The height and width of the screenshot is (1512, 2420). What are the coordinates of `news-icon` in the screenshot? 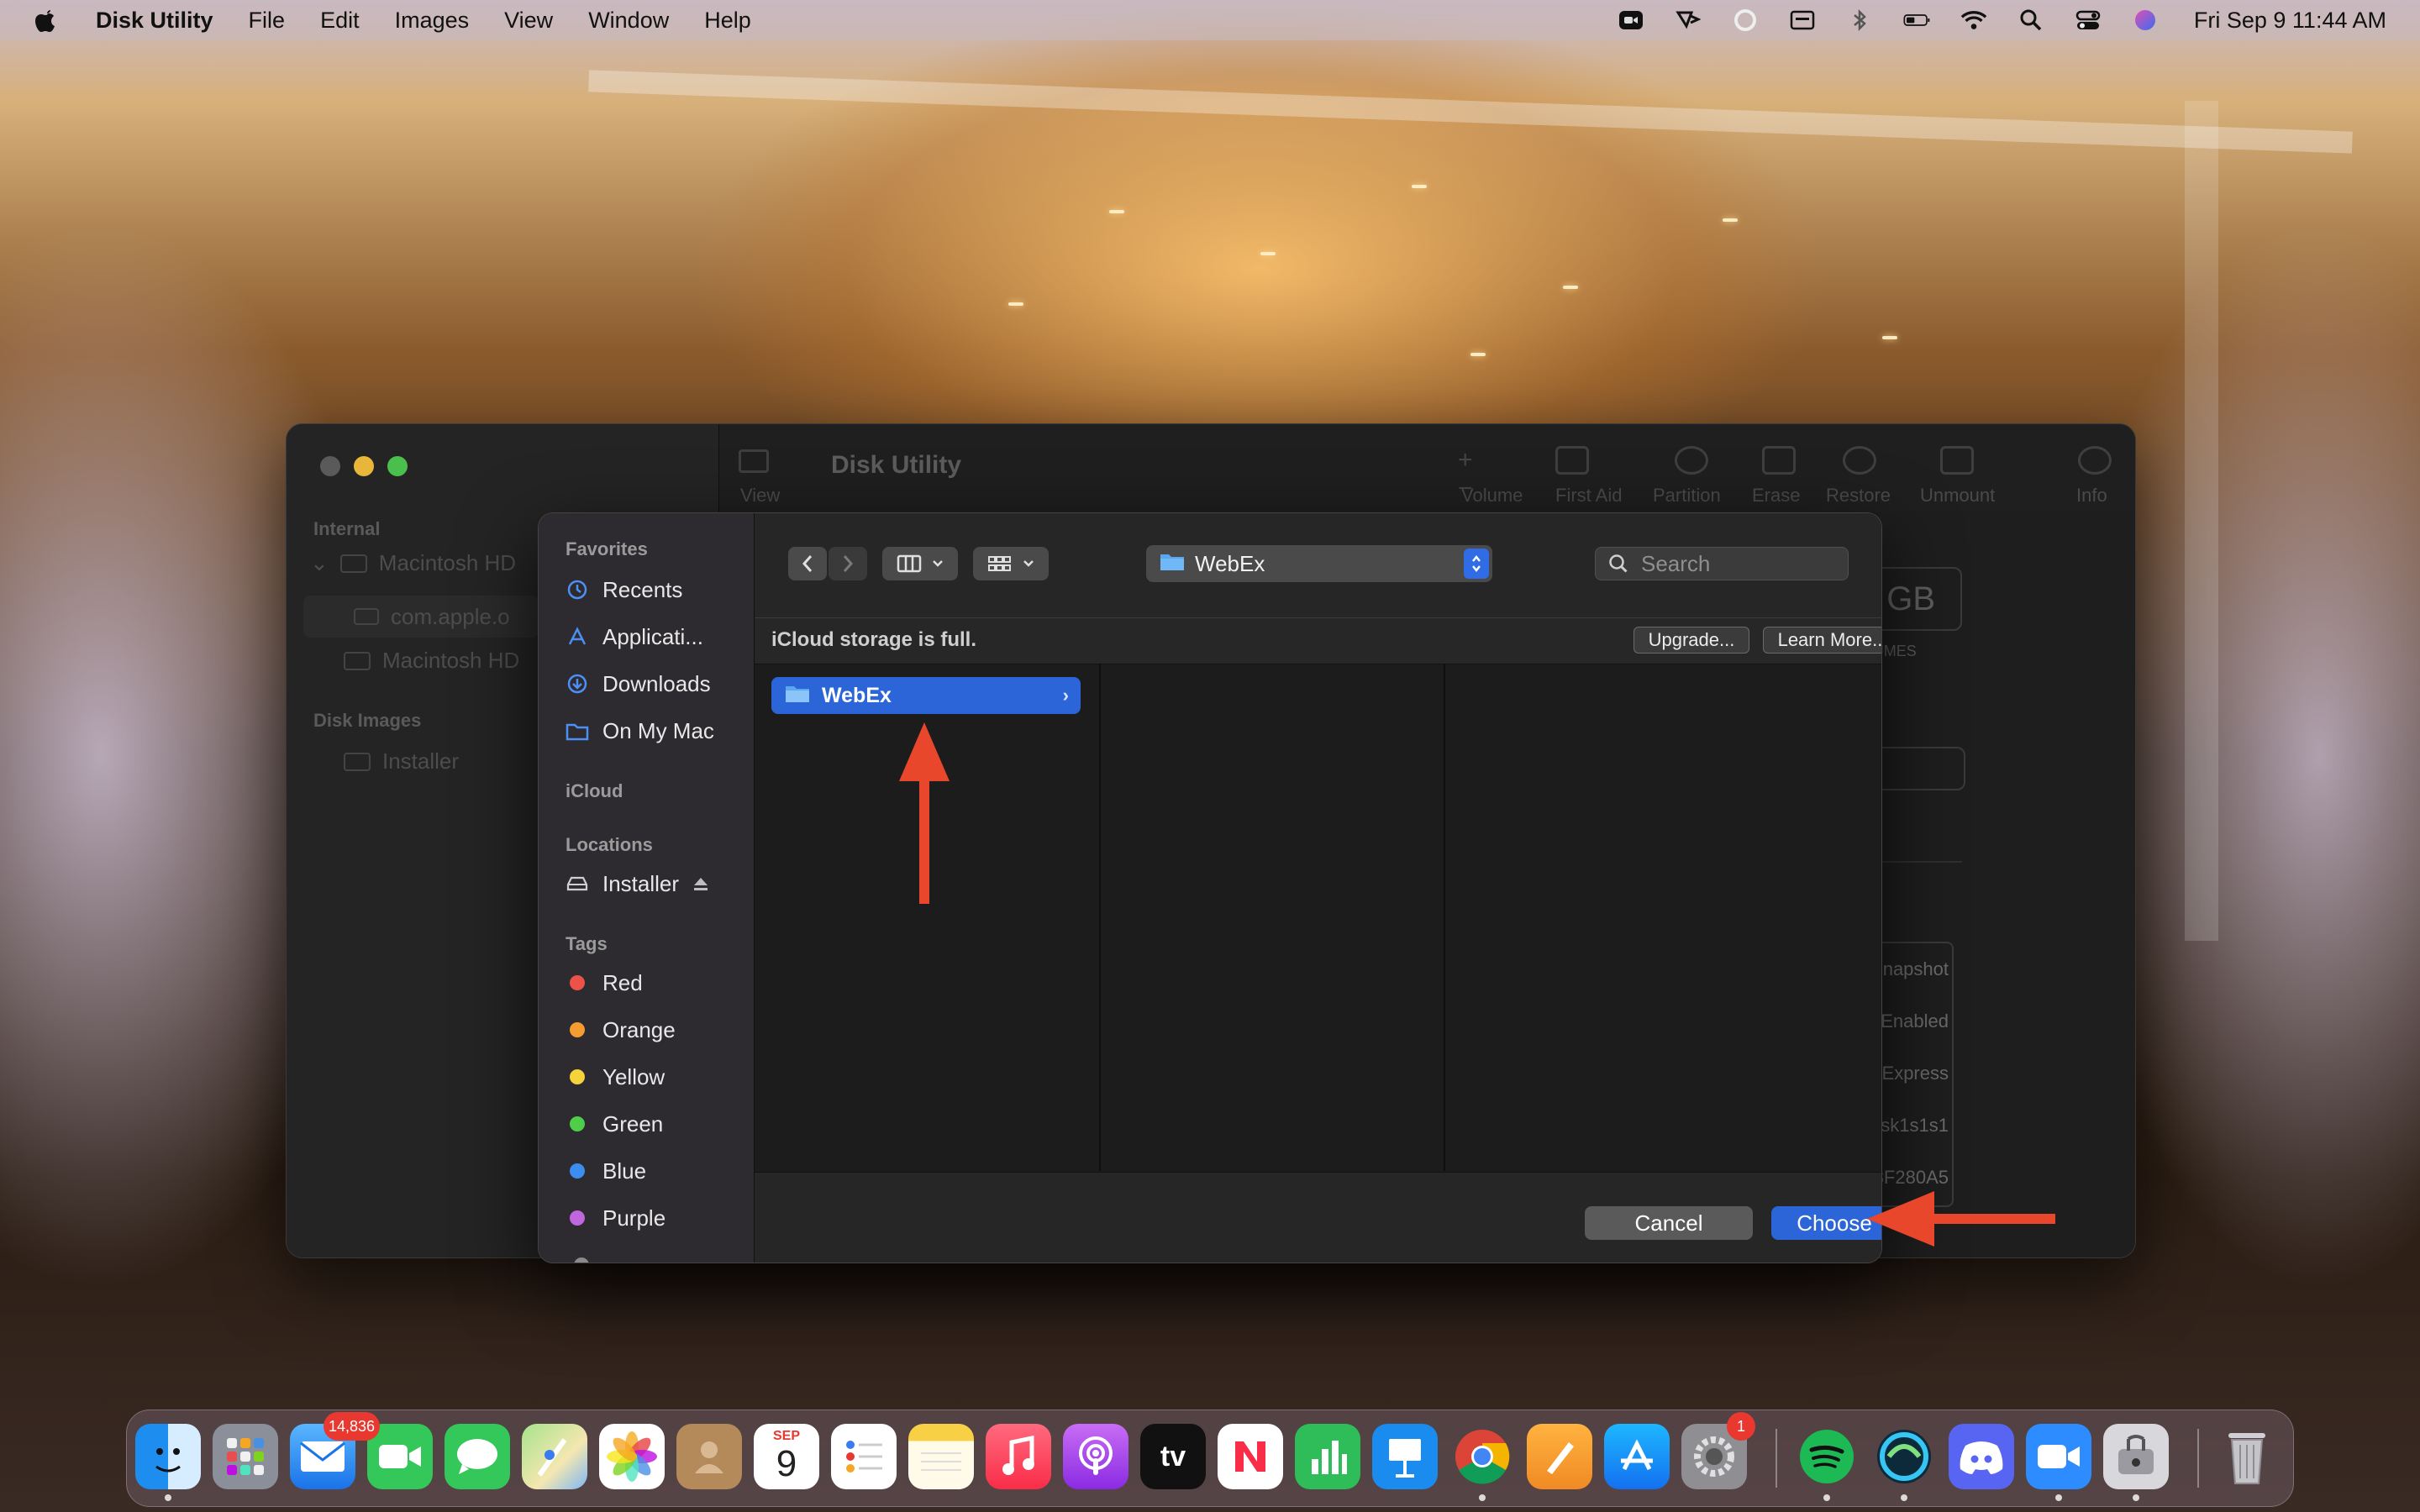 It's located at (1251, 1456).